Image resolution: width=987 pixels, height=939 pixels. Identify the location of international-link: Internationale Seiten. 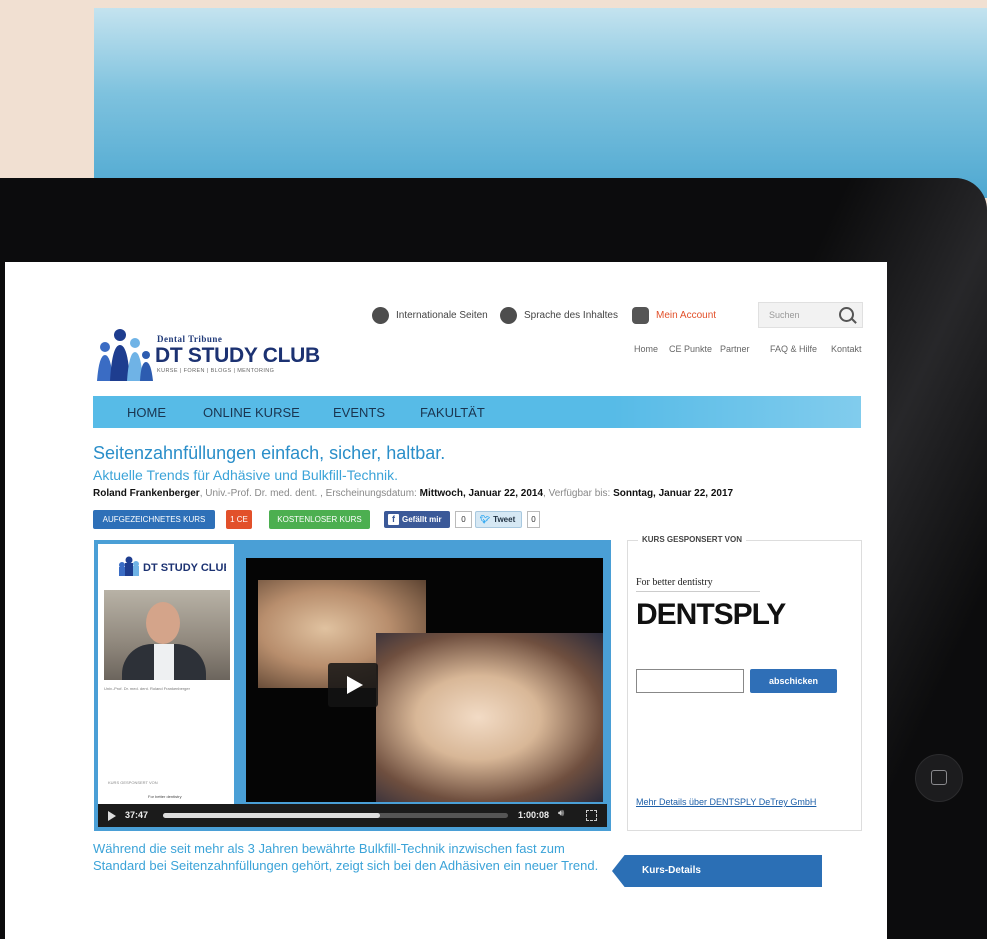
(430, 315).